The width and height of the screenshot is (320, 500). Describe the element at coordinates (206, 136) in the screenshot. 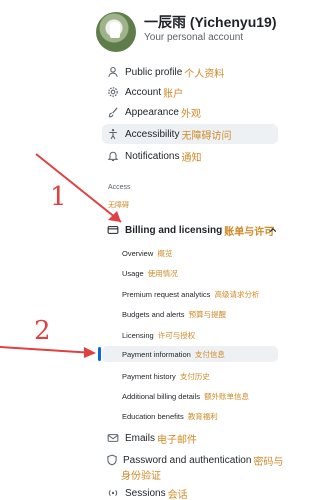

I see `nav-label-cn: 无障碍访问` at that location.